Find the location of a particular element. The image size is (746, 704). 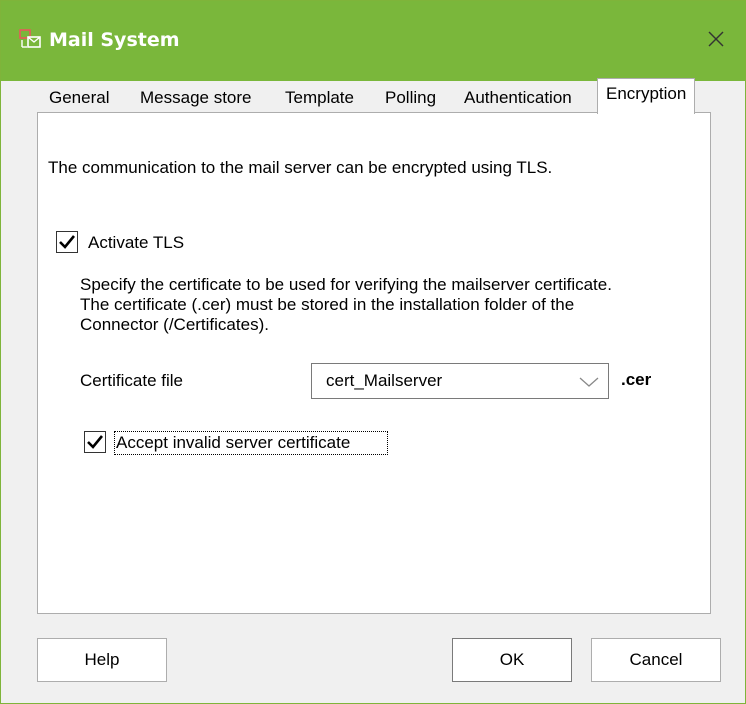

tab-template: Template is located at coordinates (319, 99).